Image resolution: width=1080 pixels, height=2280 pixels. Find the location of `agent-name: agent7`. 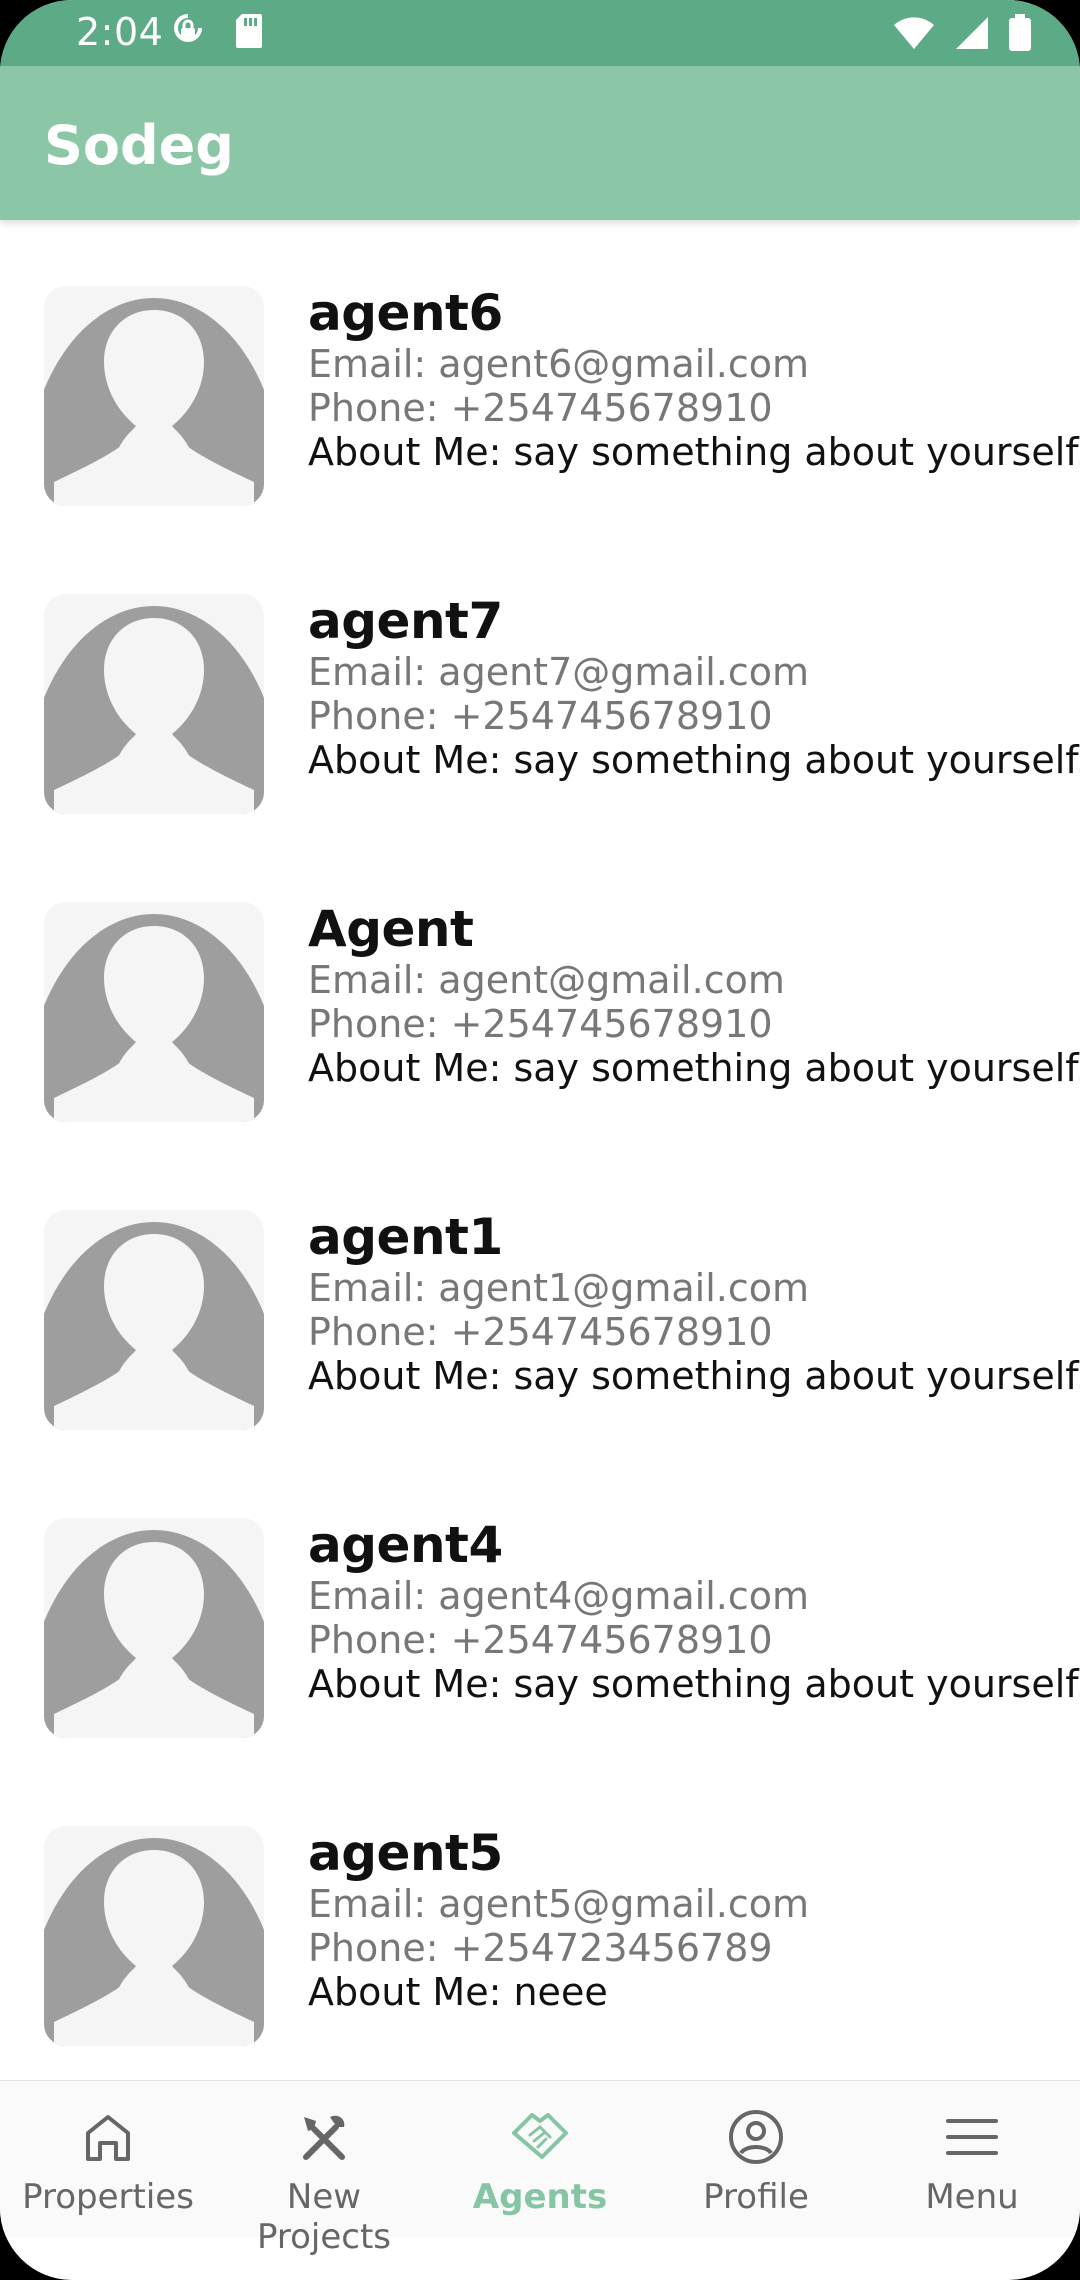

agent-name: agent7 is located at coordinates (405, 621).